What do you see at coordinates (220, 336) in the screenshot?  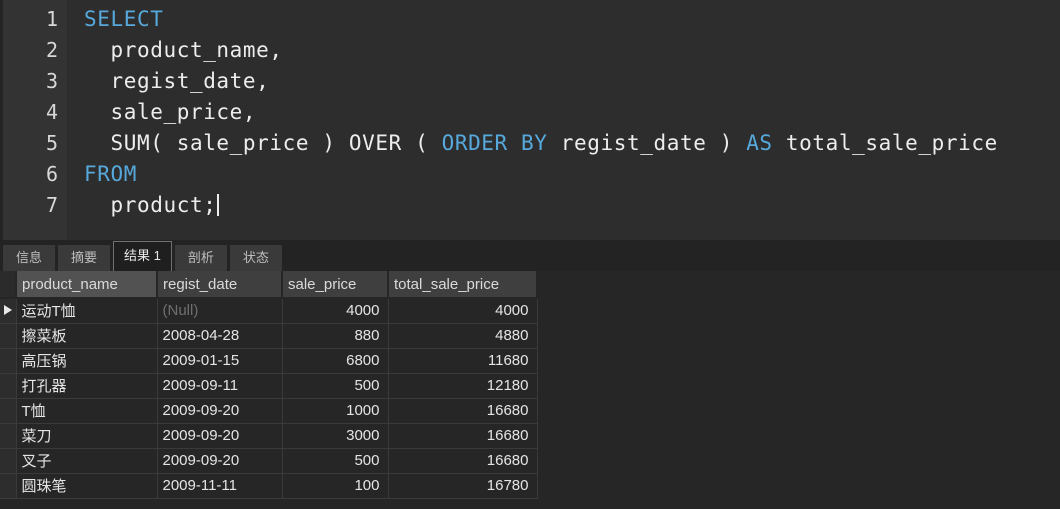 I see `cell-regist-date: 2008-04-28` at bounding box center [220, 336].